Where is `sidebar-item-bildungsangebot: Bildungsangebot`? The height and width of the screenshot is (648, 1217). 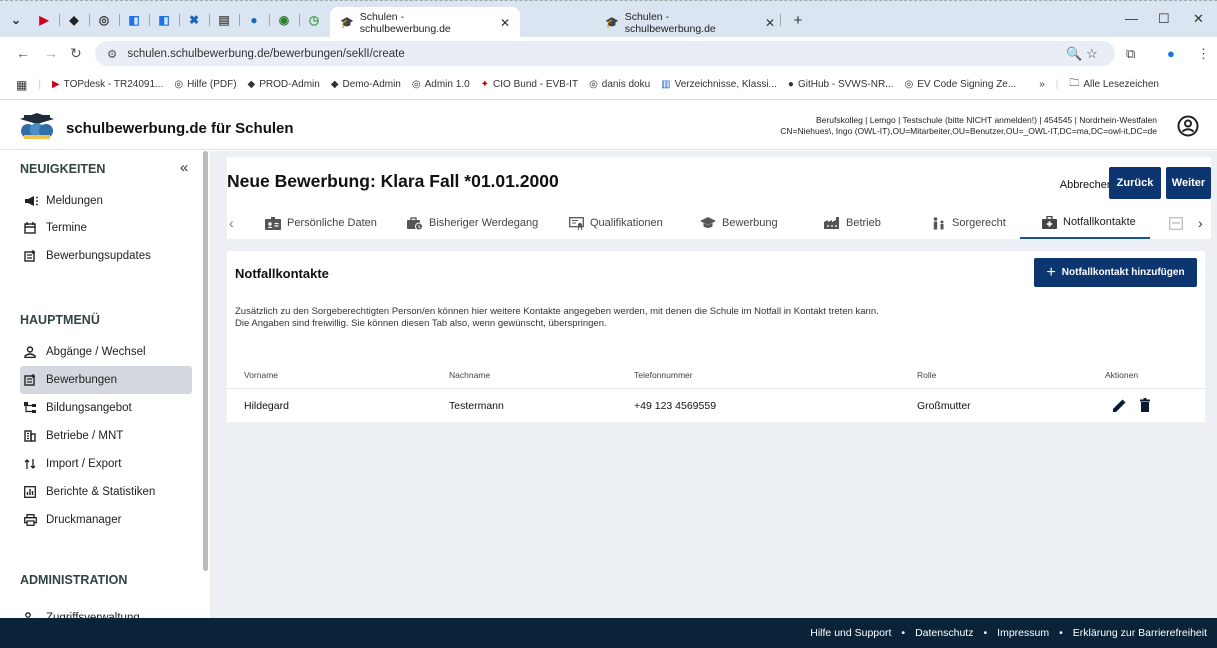 sidebar-item-bildungsangebot: Bildungsangebot is located at coordinates (106, 408).